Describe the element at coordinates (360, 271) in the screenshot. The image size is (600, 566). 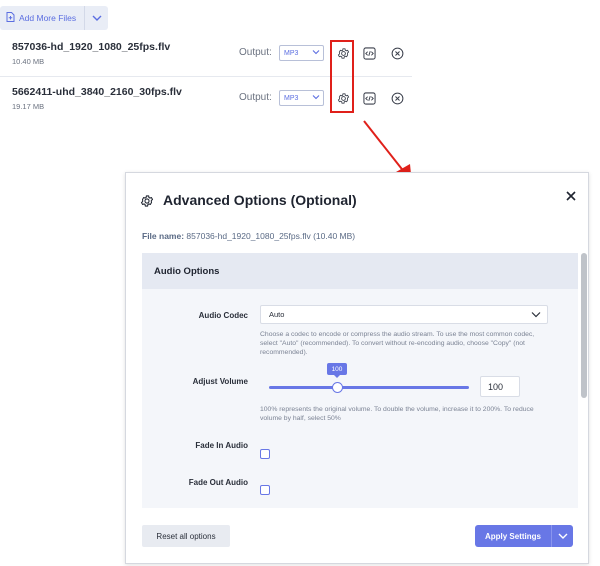
I see `audio-options-heading: Audio Options` at that location.